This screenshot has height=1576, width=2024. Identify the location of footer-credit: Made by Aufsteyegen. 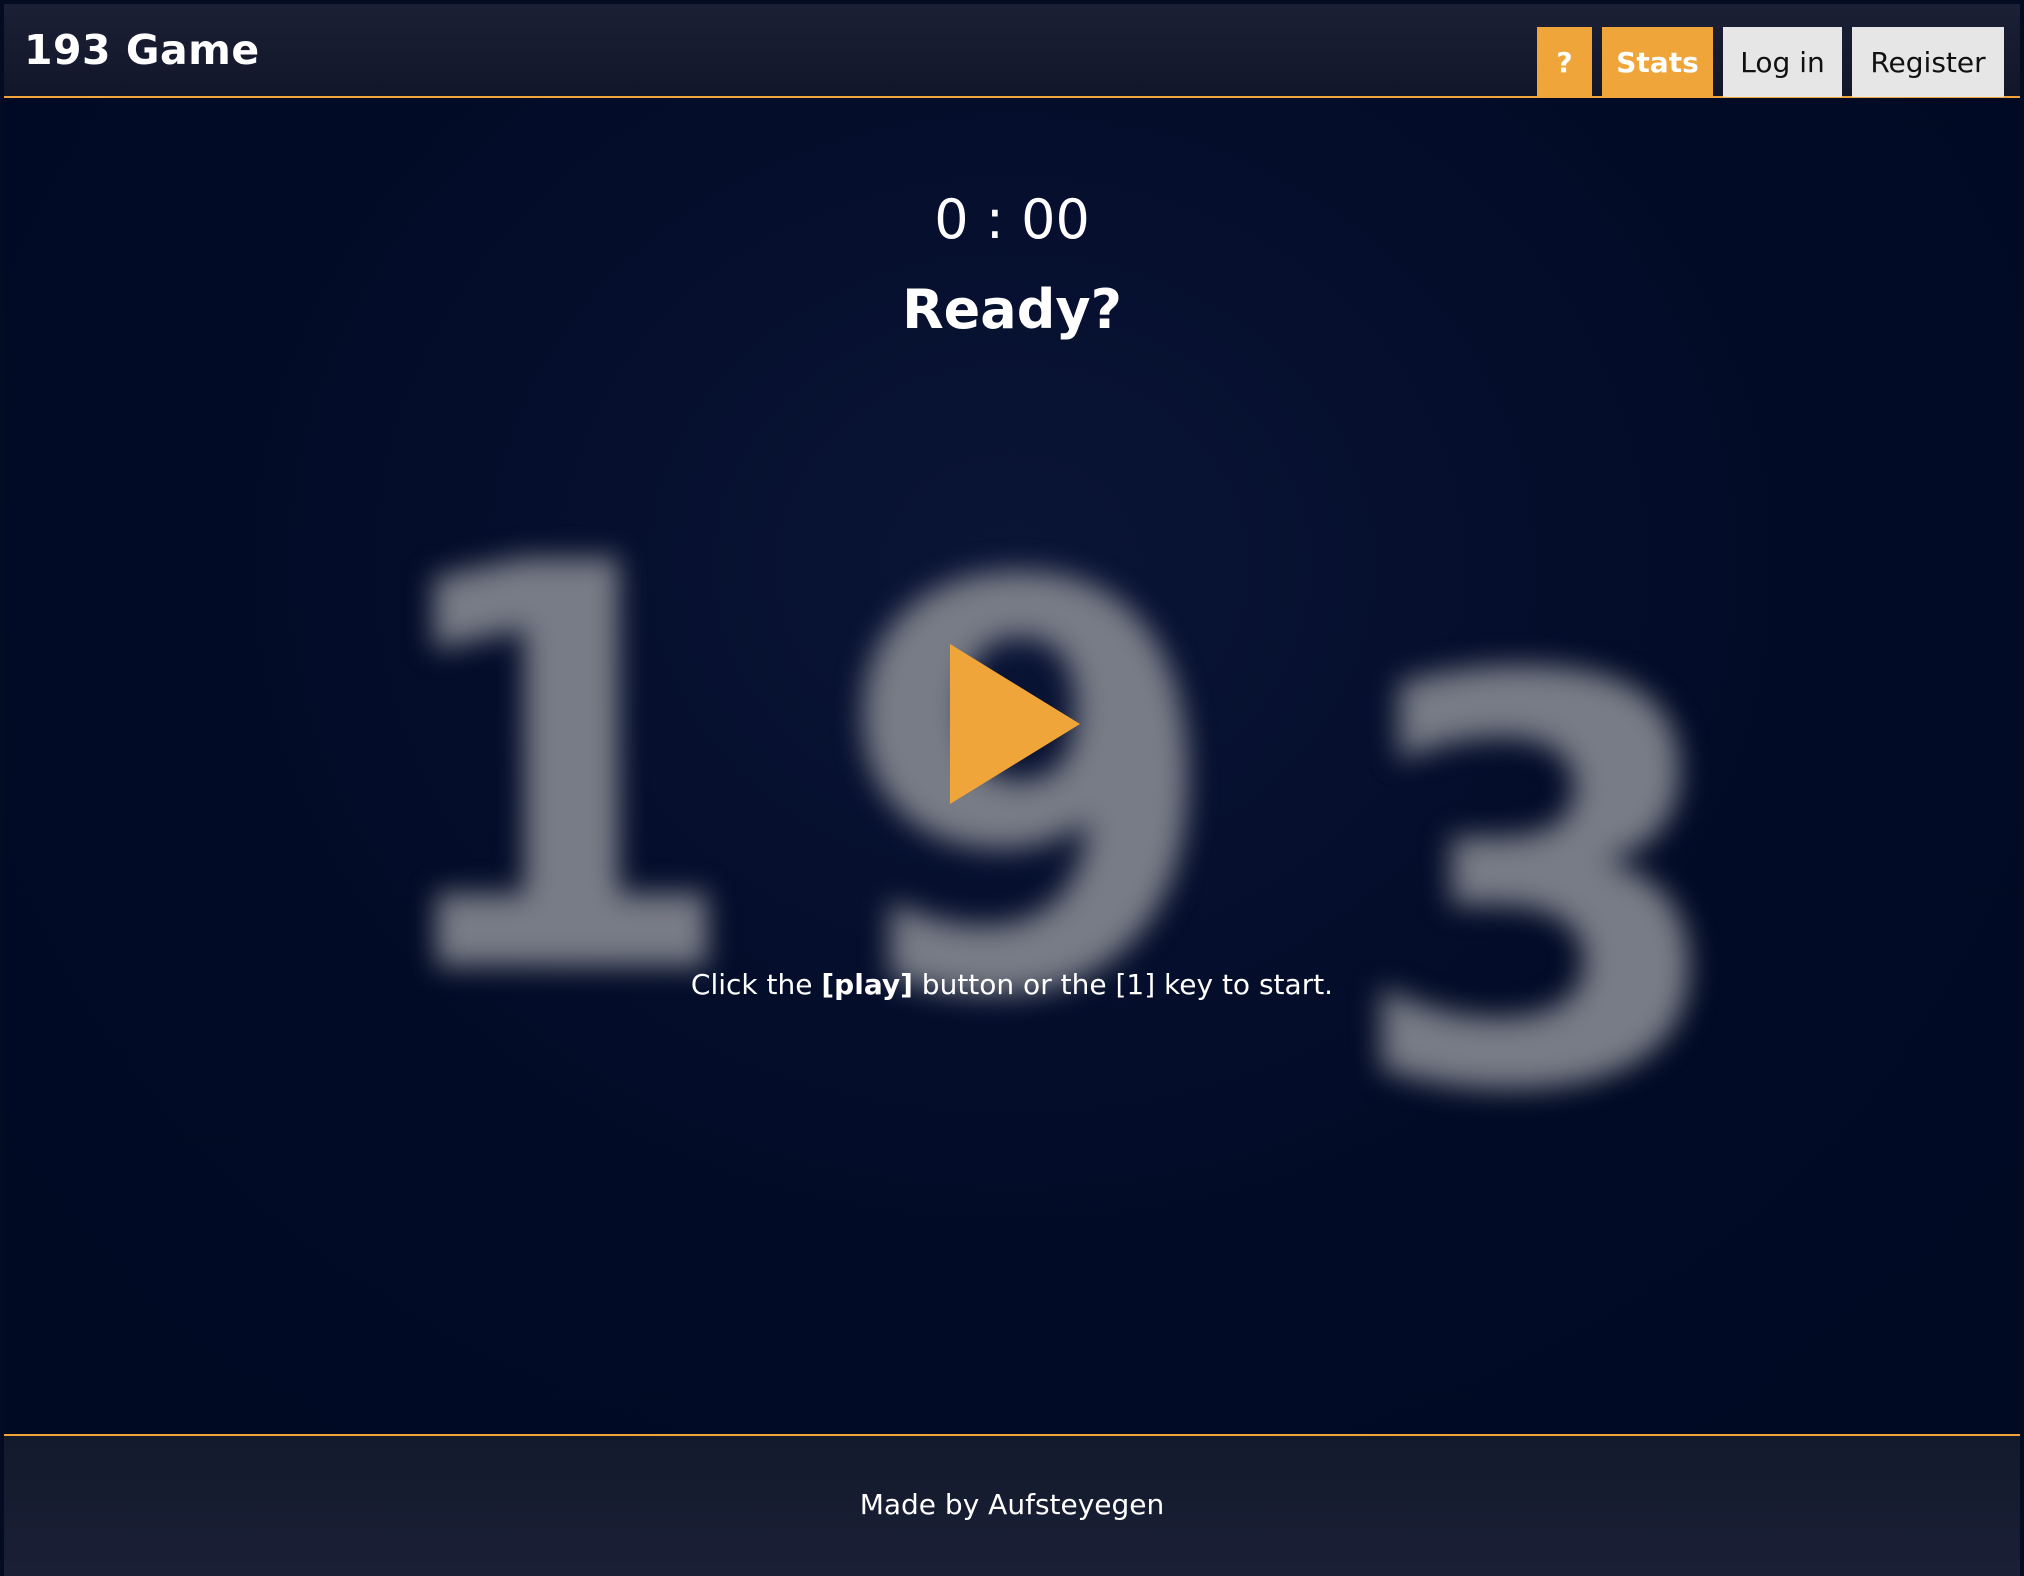
(1012, 1504).